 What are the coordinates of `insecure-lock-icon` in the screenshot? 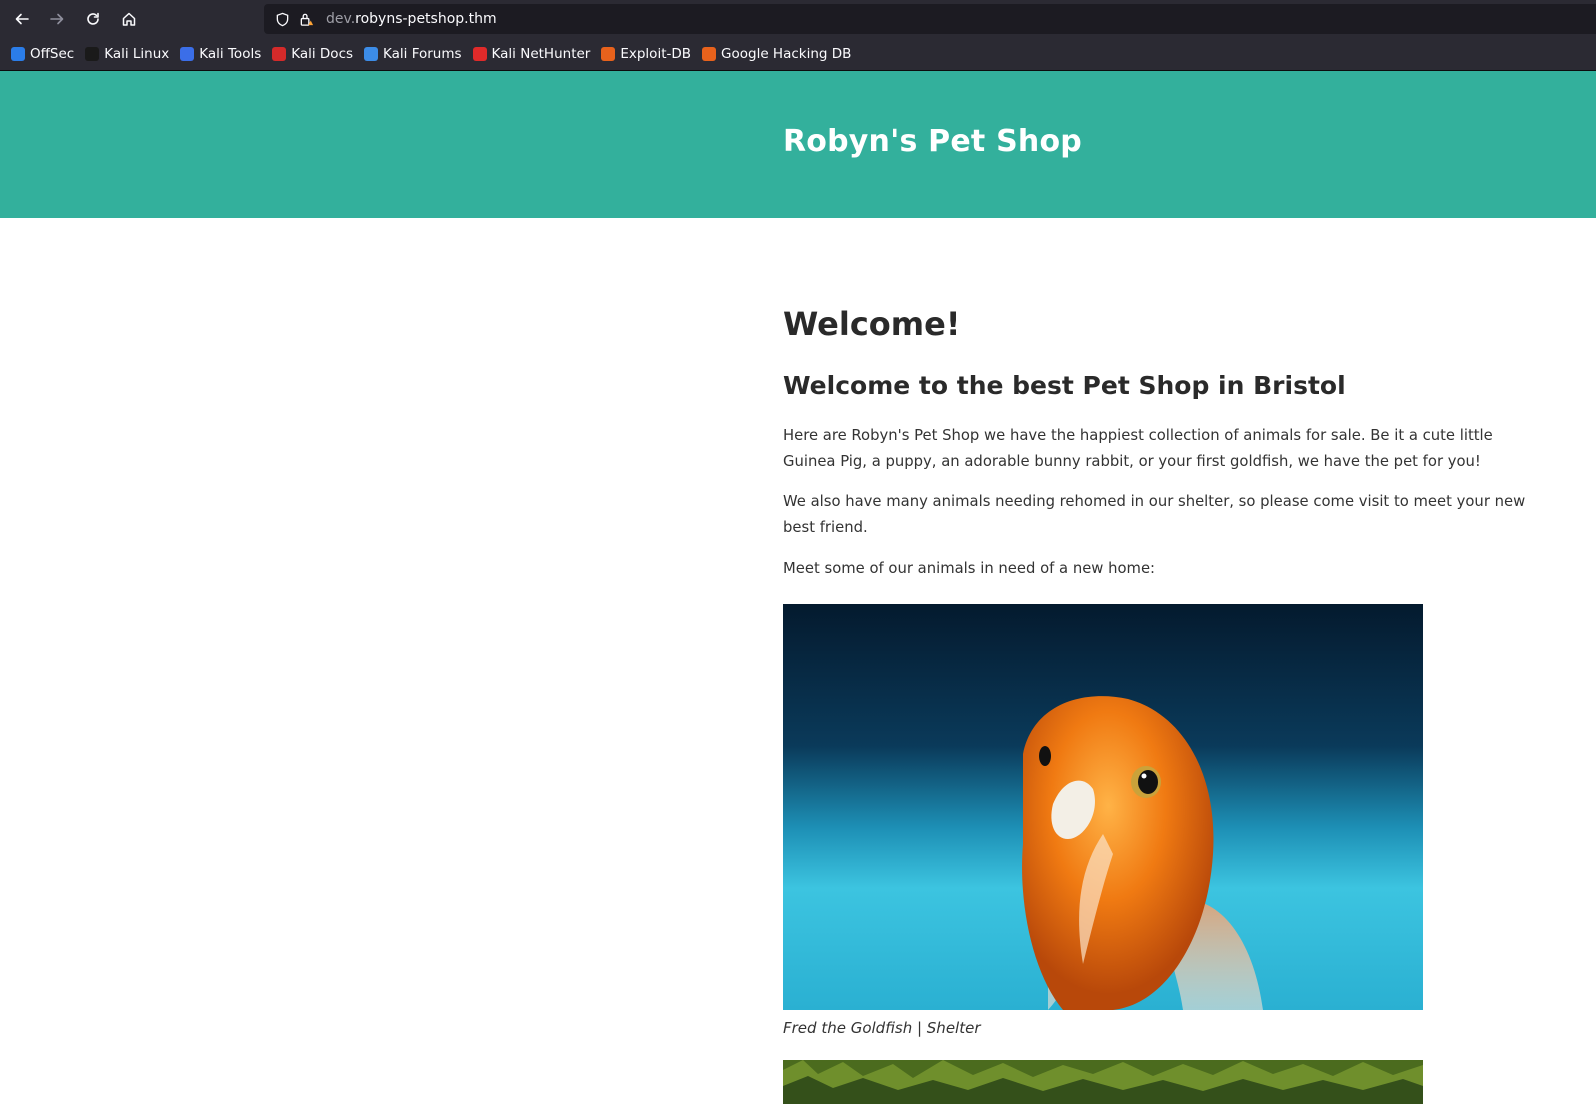 It's located at (306, 19).